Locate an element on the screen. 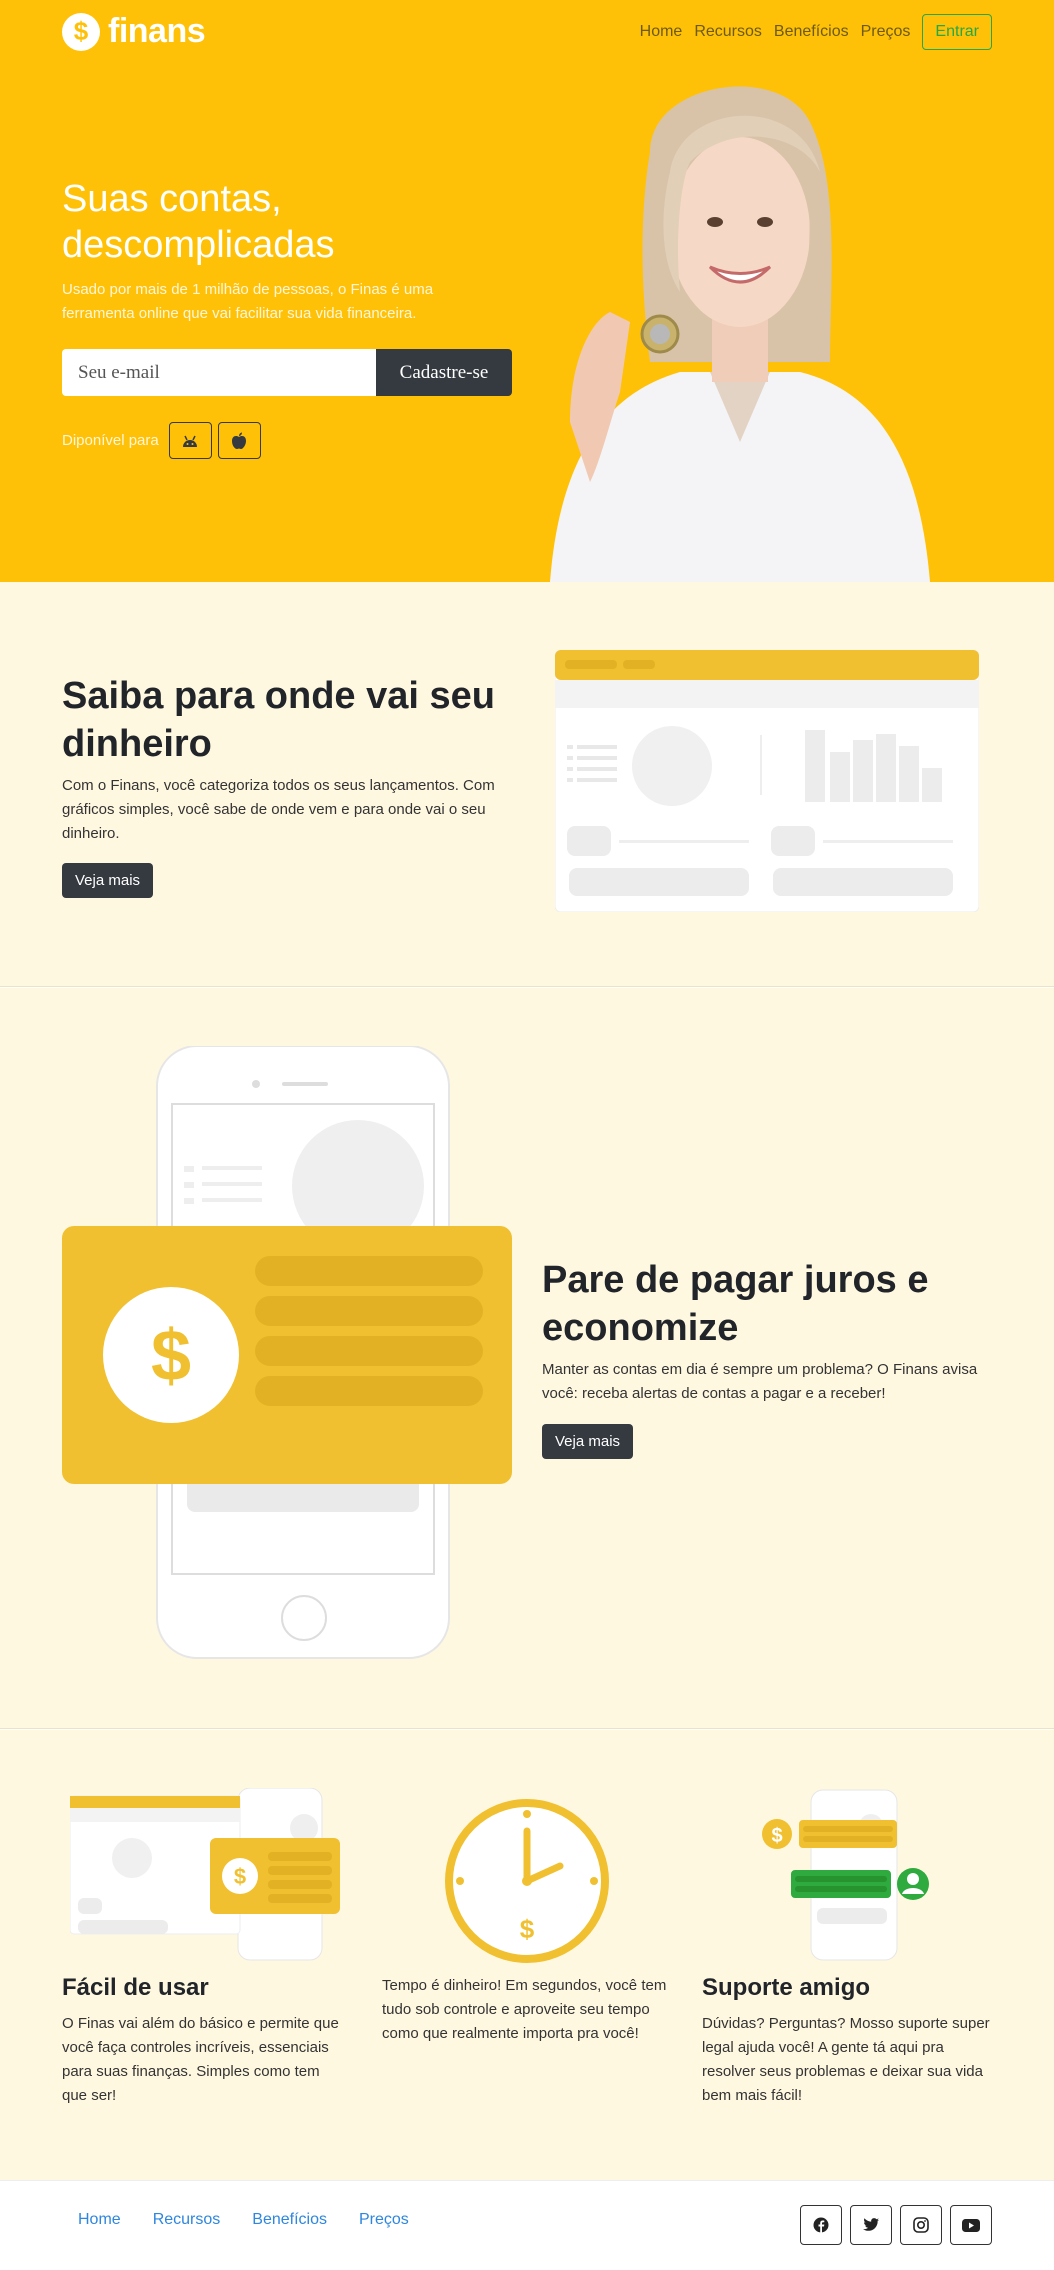 The height and width of the screenshot is (2270, 1054). platforms-label: Diponível para is located at coordinates (110, 440).